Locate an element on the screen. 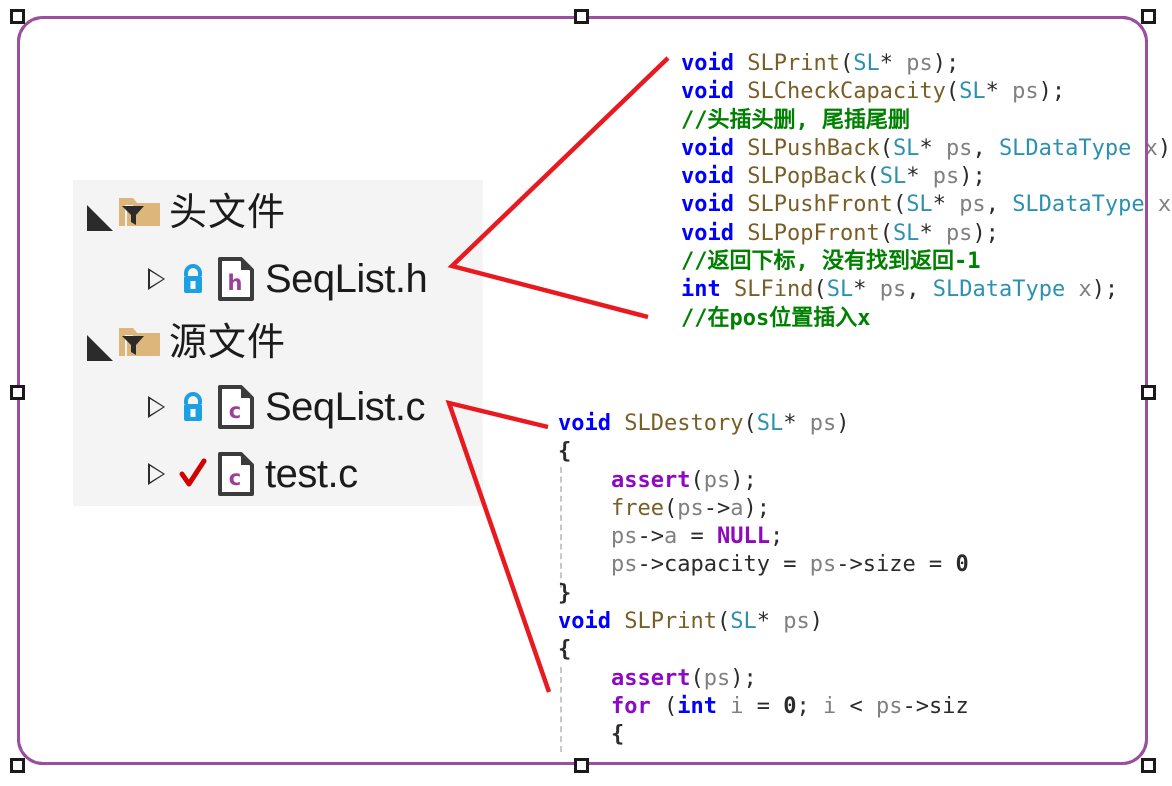 The height and width of the screenshot is (786, 1172). code-line: void SLDestory(SL* ps) is located at coordinates (763, 424).